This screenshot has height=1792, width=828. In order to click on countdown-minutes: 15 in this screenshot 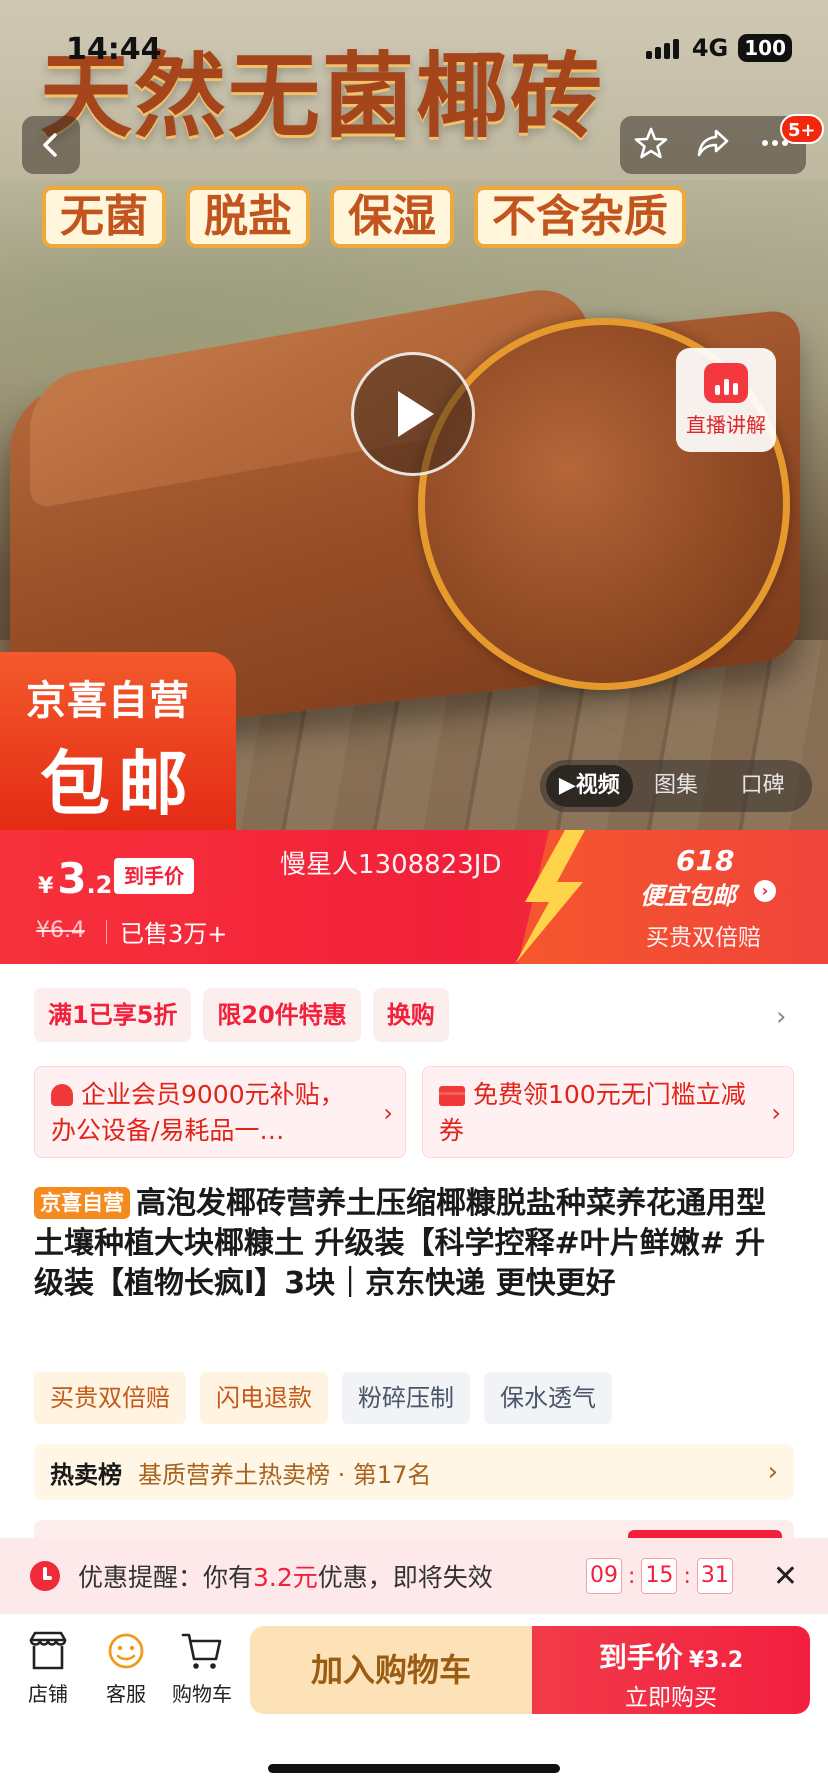, I will do `click(659, 1576)`.